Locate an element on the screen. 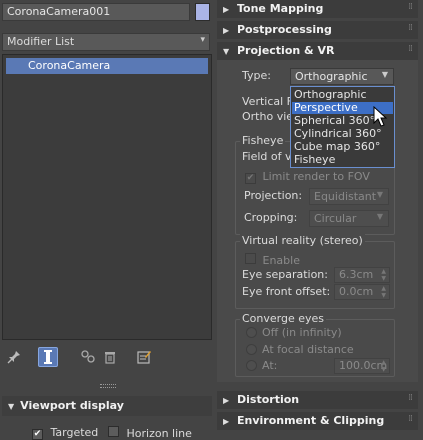  converge-at-radio is located at coordinates (251, 365).